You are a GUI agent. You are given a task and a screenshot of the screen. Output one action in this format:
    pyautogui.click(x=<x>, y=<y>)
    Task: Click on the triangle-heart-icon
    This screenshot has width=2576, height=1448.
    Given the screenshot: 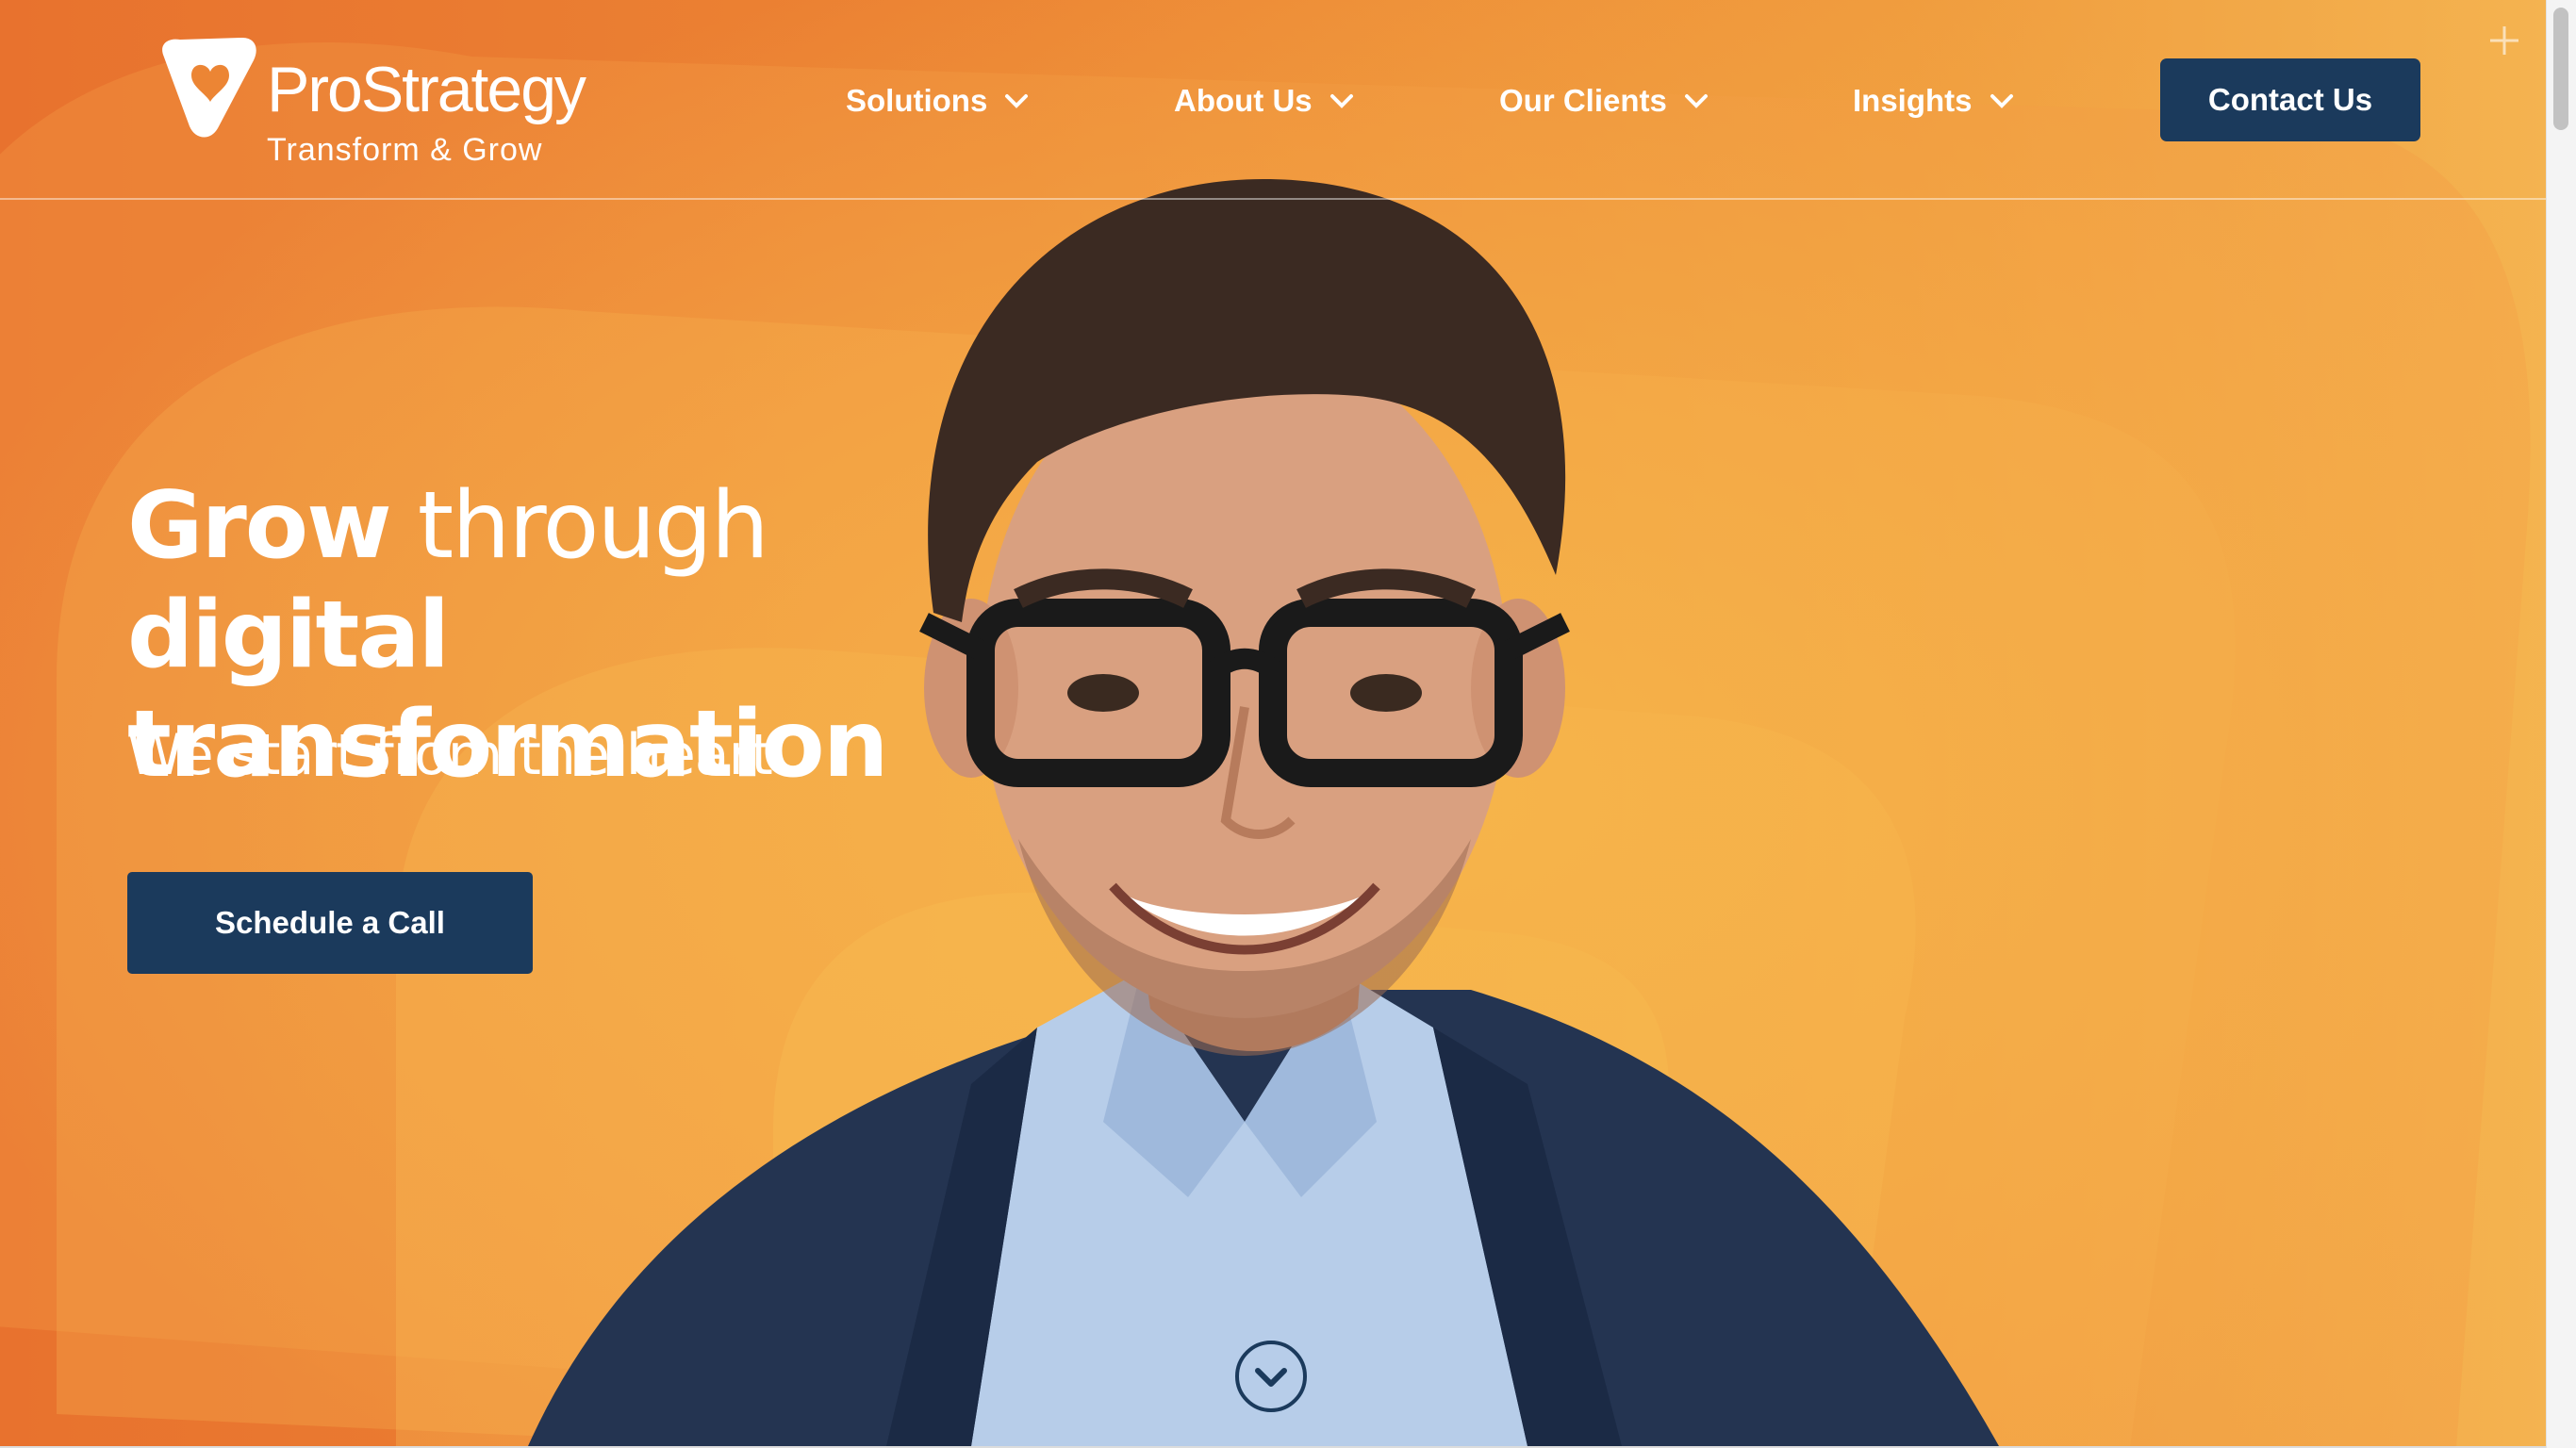 What is the action you would take?
    pyautogui.click(x=209, y=88)
    